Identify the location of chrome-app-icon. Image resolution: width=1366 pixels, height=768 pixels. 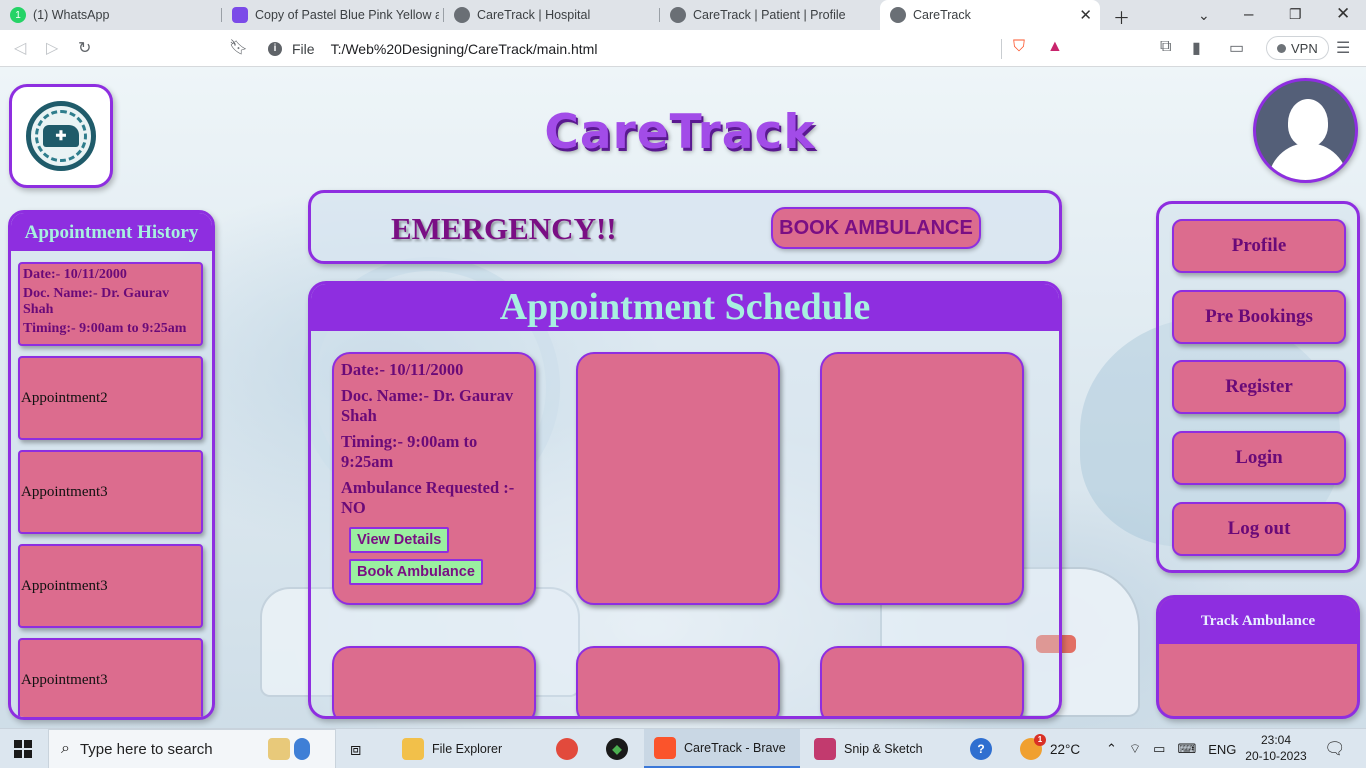
(571, 748).